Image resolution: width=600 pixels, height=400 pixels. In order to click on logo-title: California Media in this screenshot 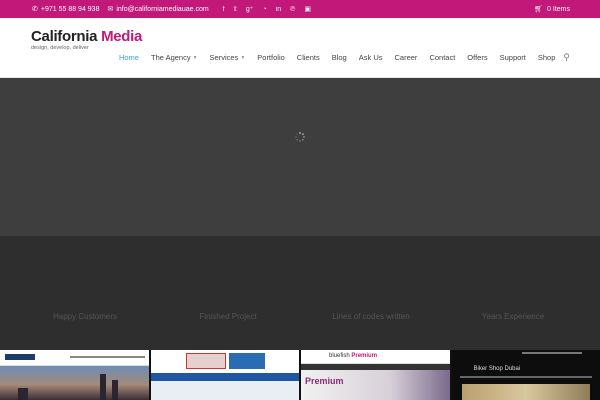, I will do `click(86, 36)`.